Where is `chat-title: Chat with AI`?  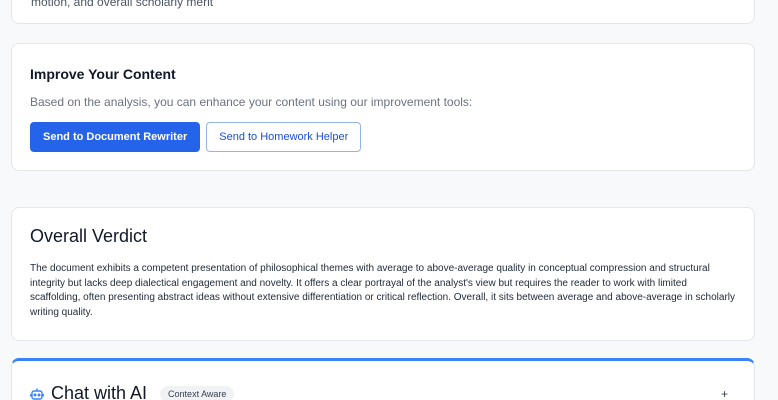 chat-title: Chat with AI is located at coordinates (99, 391).